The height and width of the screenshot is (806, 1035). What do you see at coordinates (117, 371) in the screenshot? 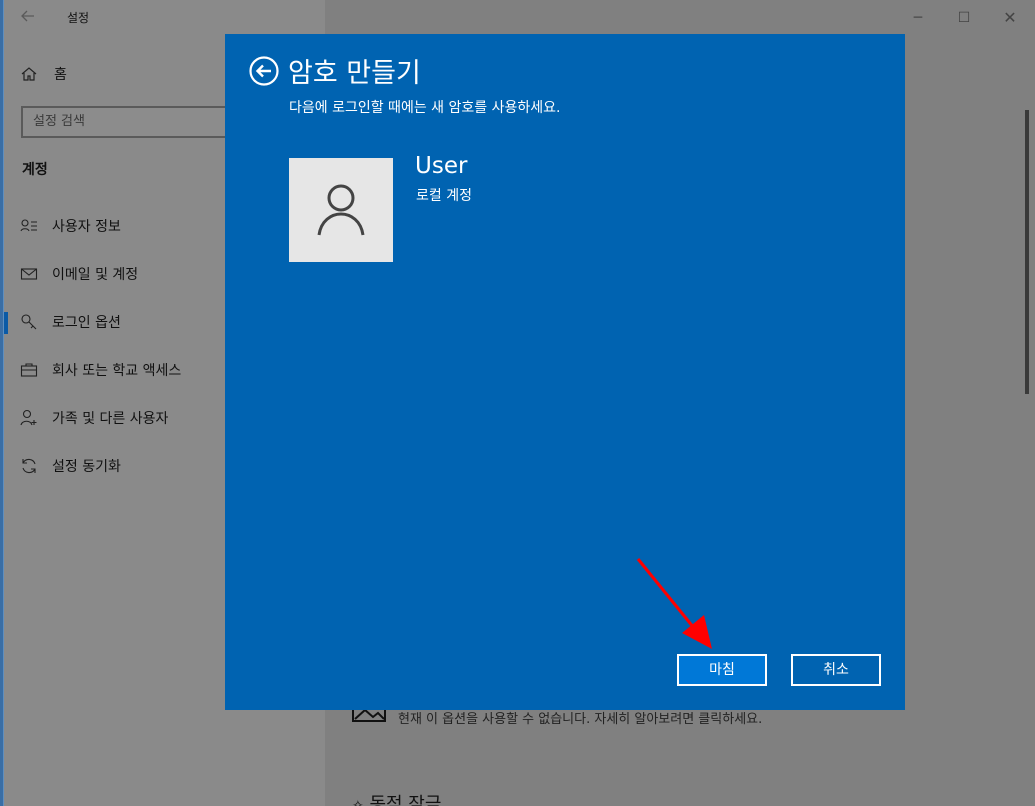
I see `sidebar-item-label: 회사 또는 학교 액세스` at bounding box center [117, 371].